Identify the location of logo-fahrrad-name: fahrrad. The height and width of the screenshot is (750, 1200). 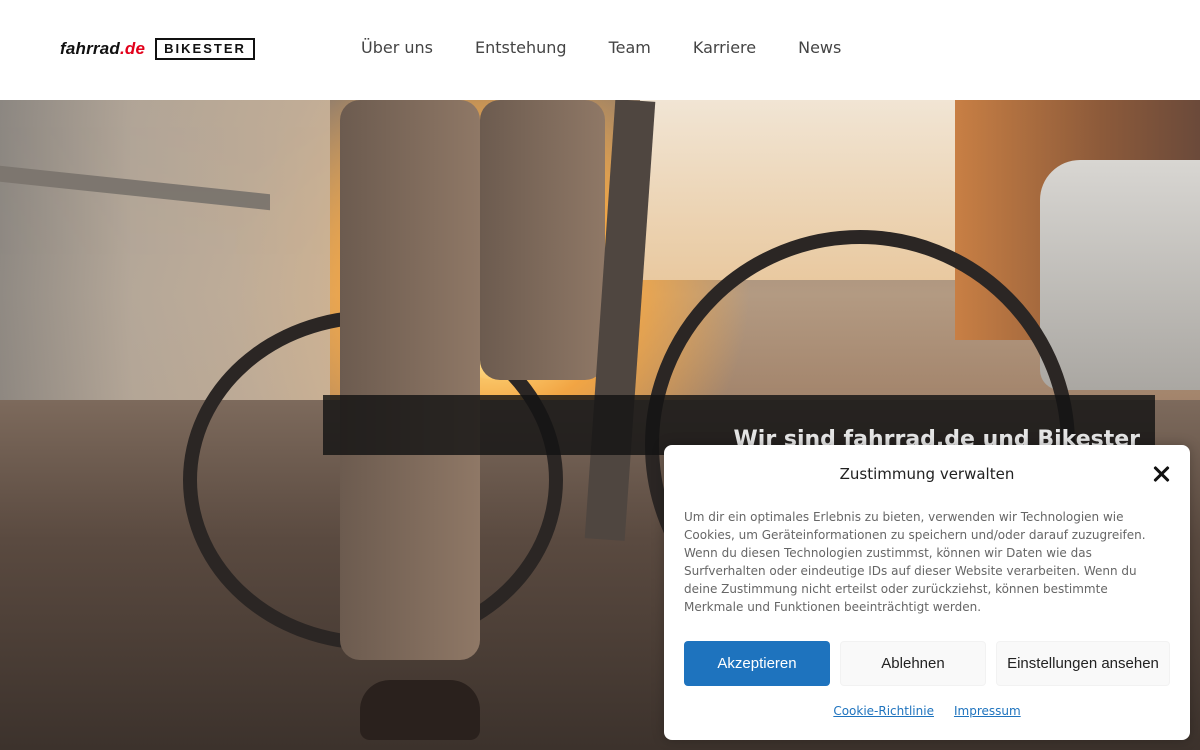
(90, 48).